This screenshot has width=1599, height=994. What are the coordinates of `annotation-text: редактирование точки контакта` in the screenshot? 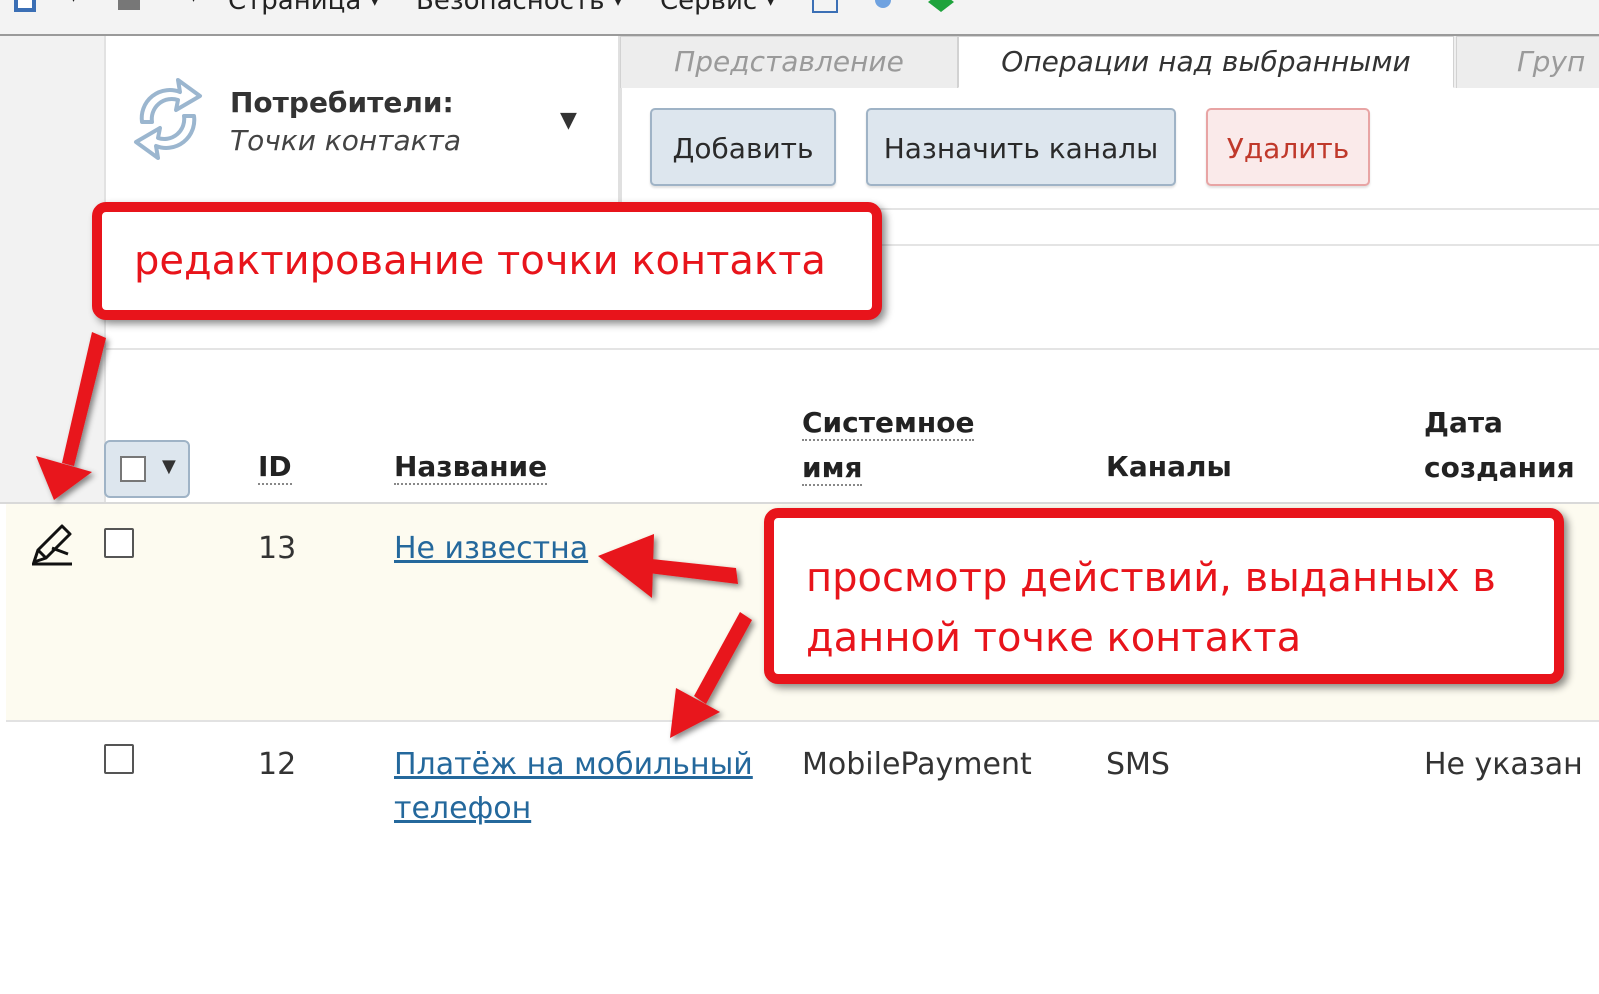 It's located at (480, 261).